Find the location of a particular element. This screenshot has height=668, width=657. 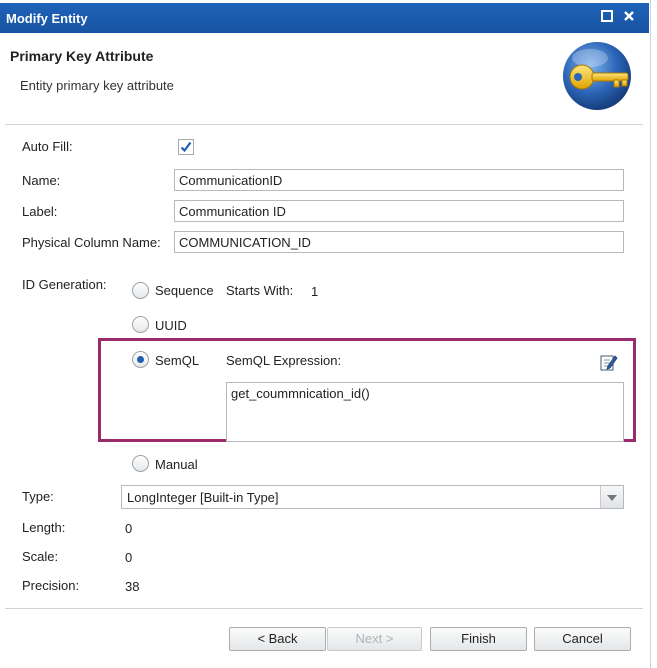

scale-label: Scale: is located at coordinates (40, 556).